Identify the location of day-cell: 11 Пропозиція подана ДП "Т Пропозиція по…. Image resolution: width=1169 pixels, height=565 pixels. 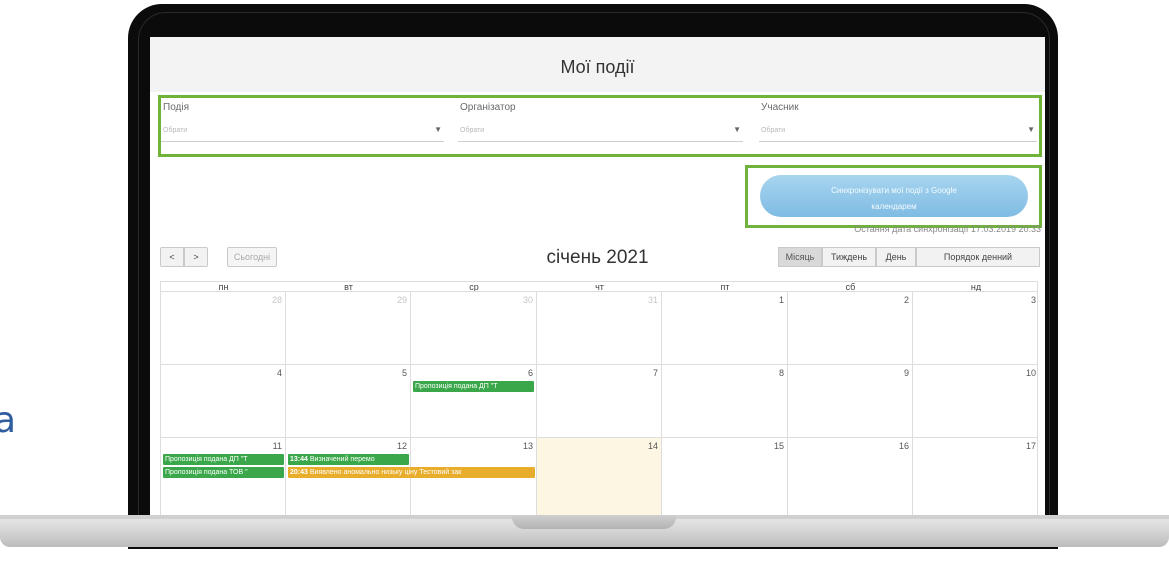
(223, 476).